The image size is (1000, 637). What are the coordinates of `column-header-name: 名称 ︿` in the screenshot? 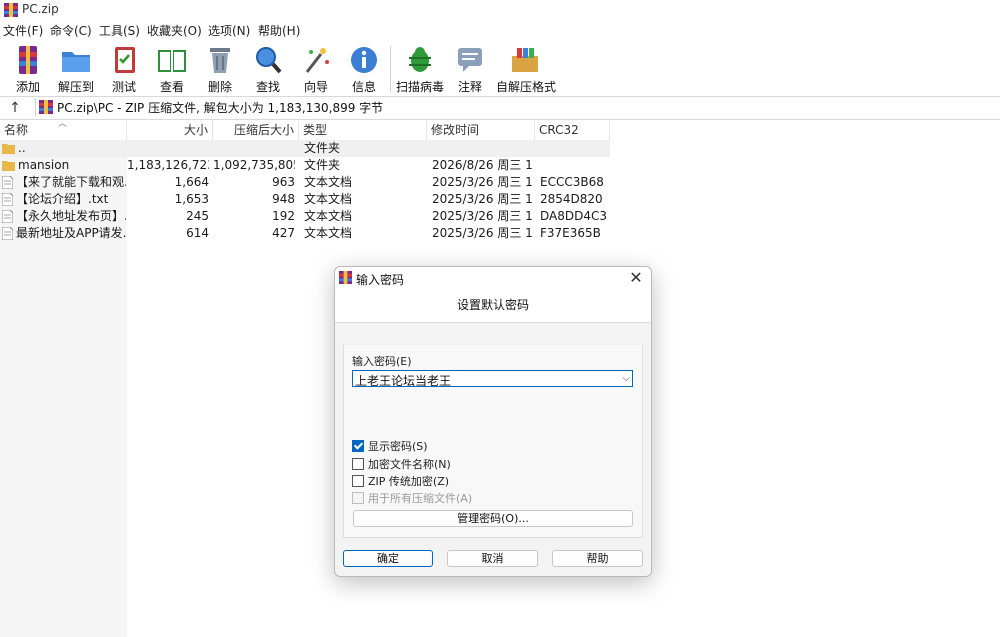 It's located at (63, 129).